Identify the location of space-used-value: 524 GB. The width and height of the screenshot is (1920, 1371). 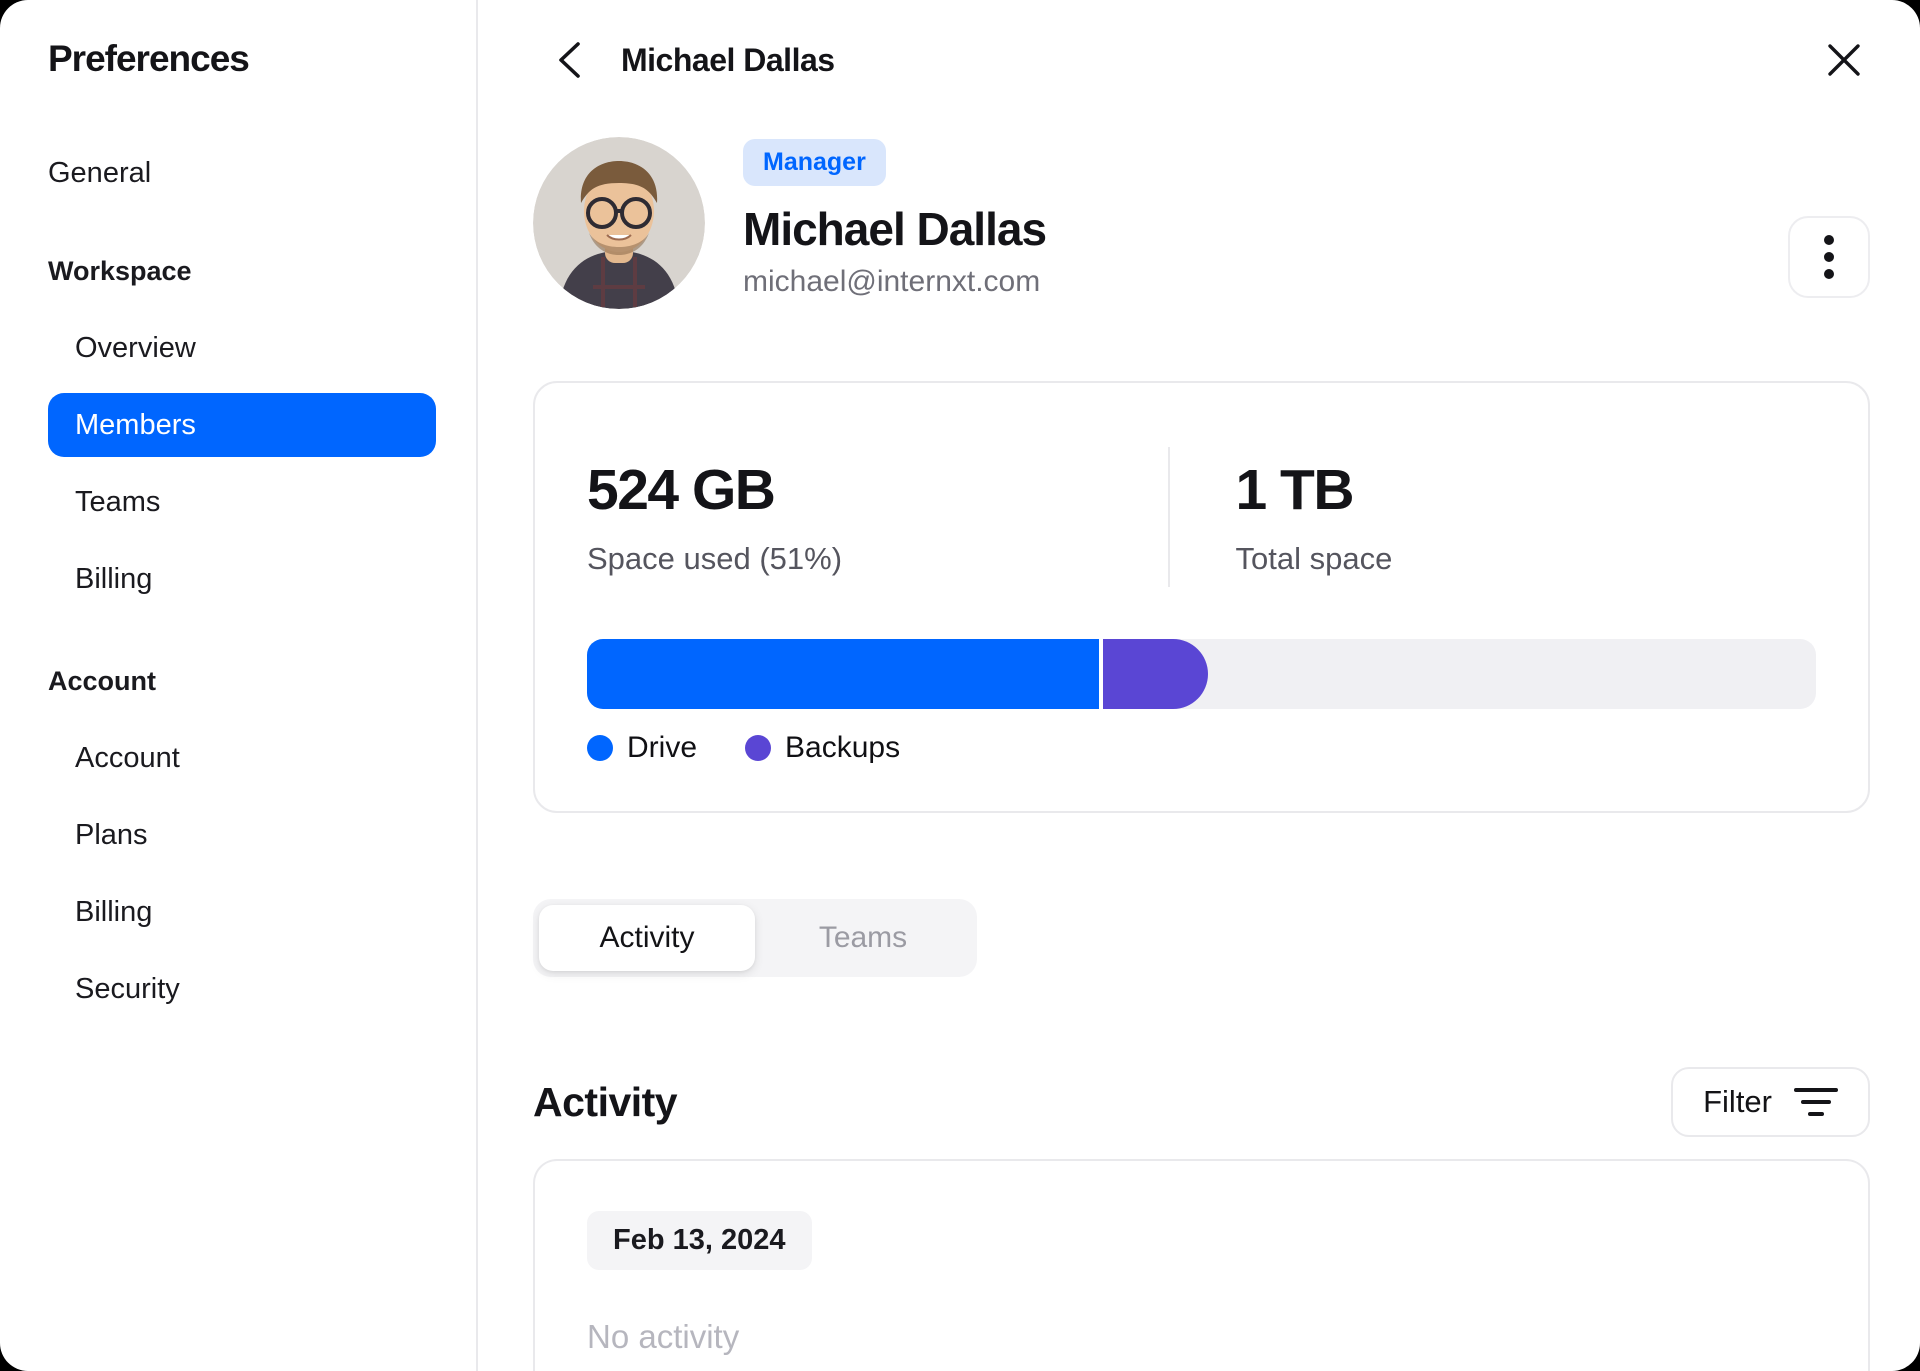
(681, 490).